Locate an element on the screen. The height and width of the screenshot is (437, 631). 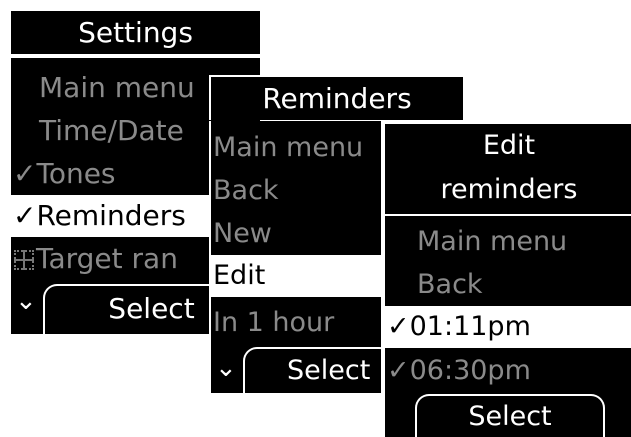
reminders-item-back: Back is located at coordinates (296, 190).